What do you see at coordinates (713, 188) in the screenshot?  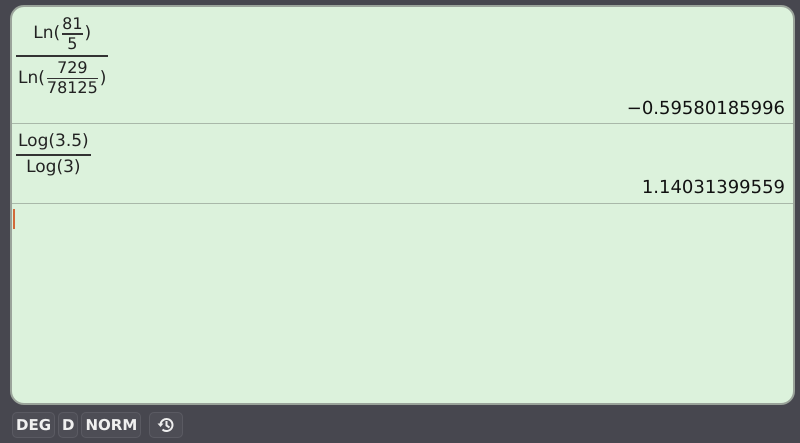 I see `result-value: 1.14031399559` at bounding box center [713, 188].